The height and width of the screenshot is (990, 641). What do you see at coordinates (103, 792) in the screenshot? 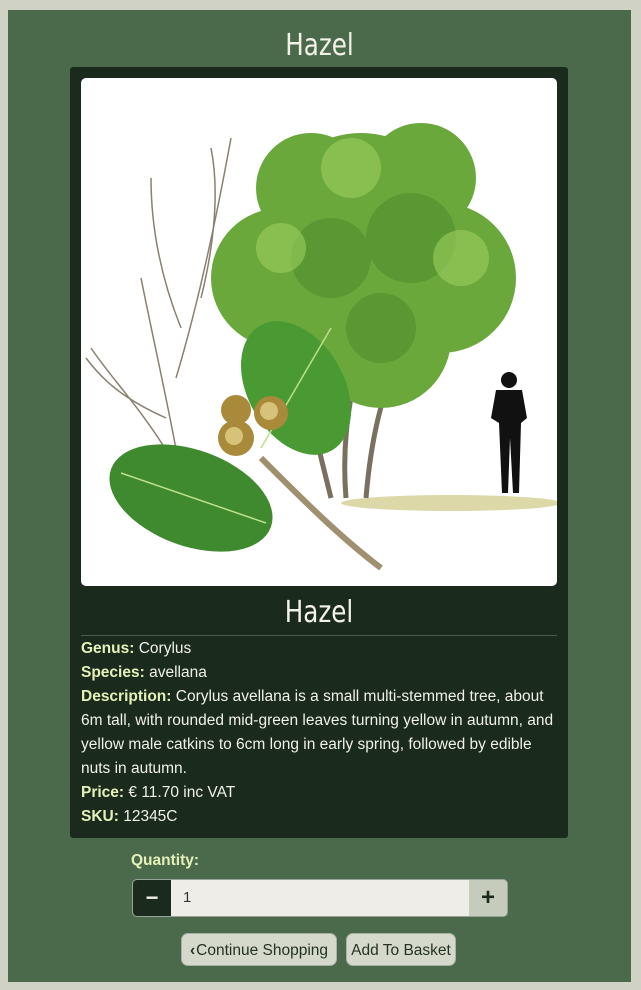
I see `price-label: Price:` at bounding box center [103, 792].